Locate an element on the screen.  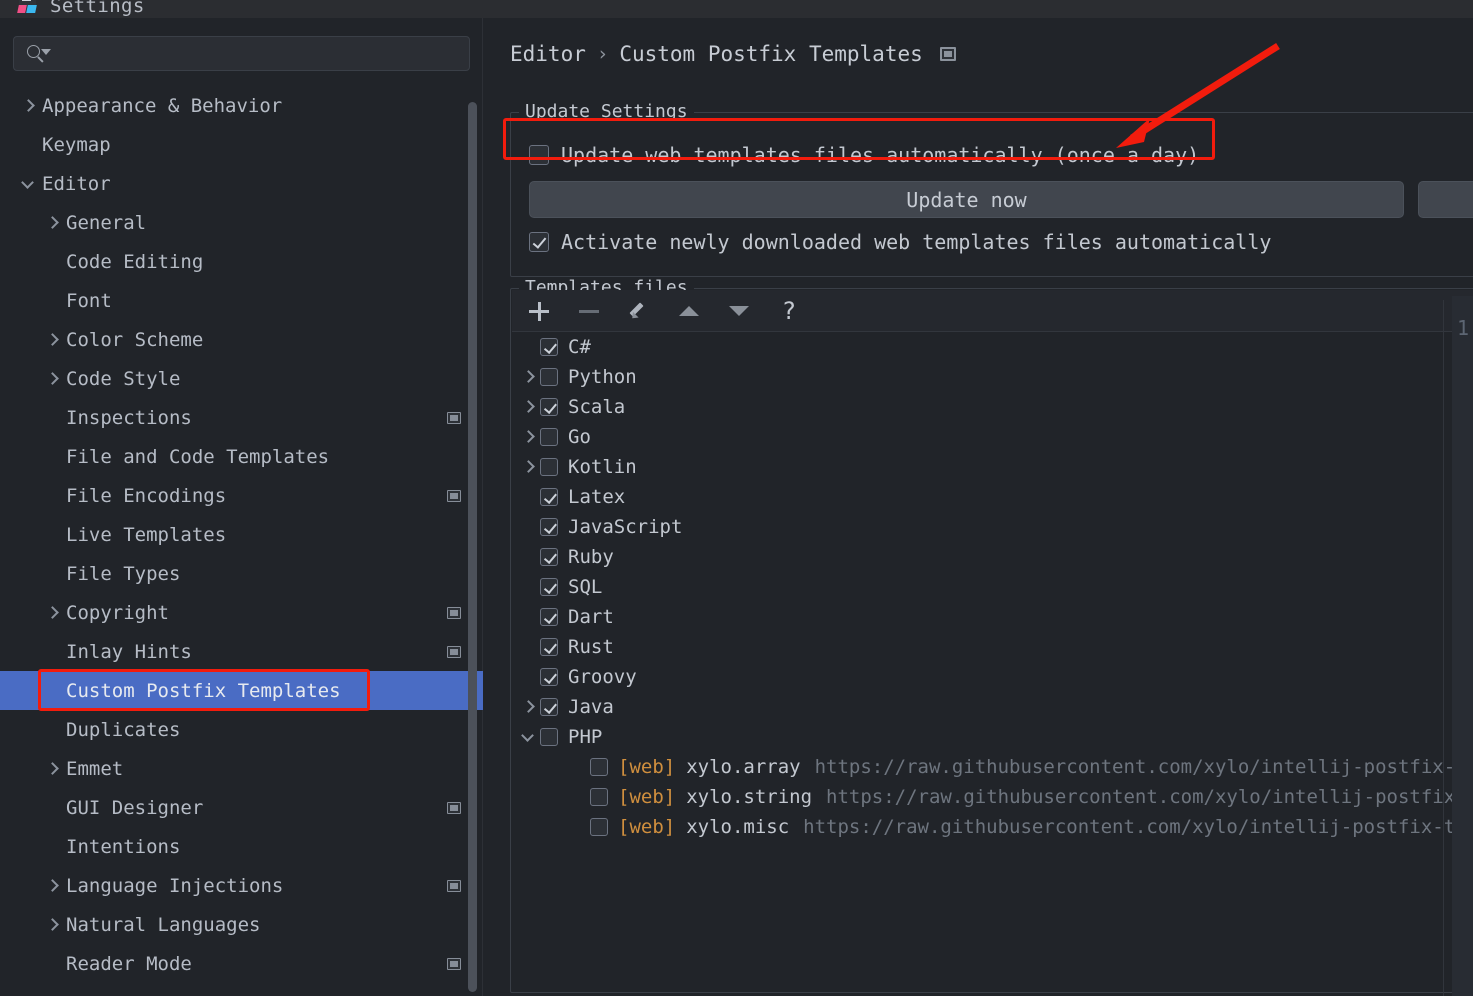
move-up-button is located at coordinates (689, 311).